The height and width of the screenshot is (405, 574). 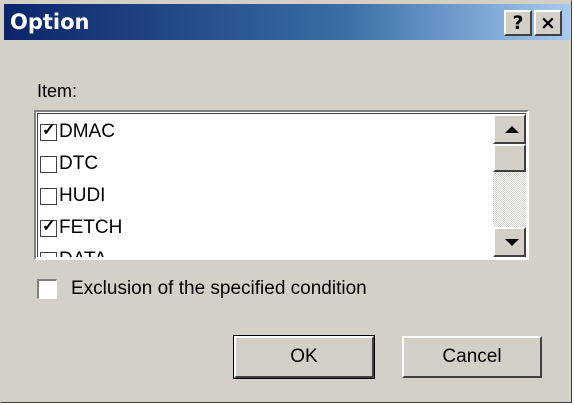 I want to click on down-arrow-icon, so click(x=512, y=242).